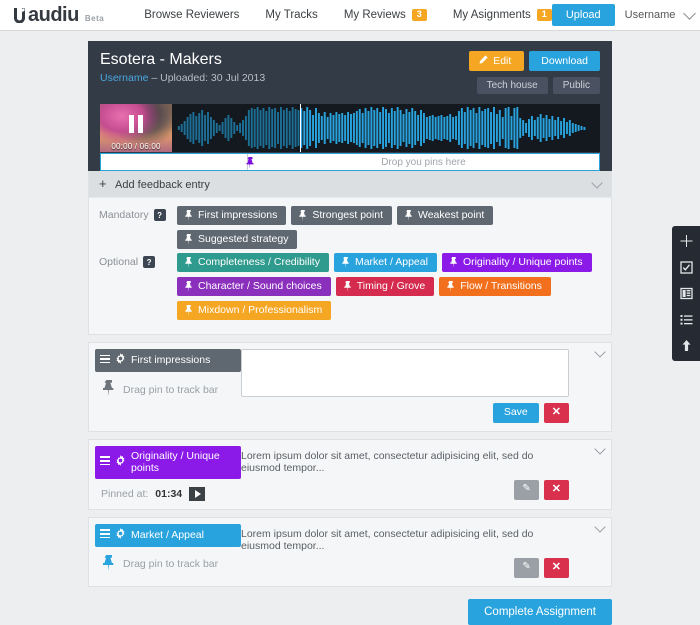  I want to click on brand-beta-label: Beta, so click(94, 18).